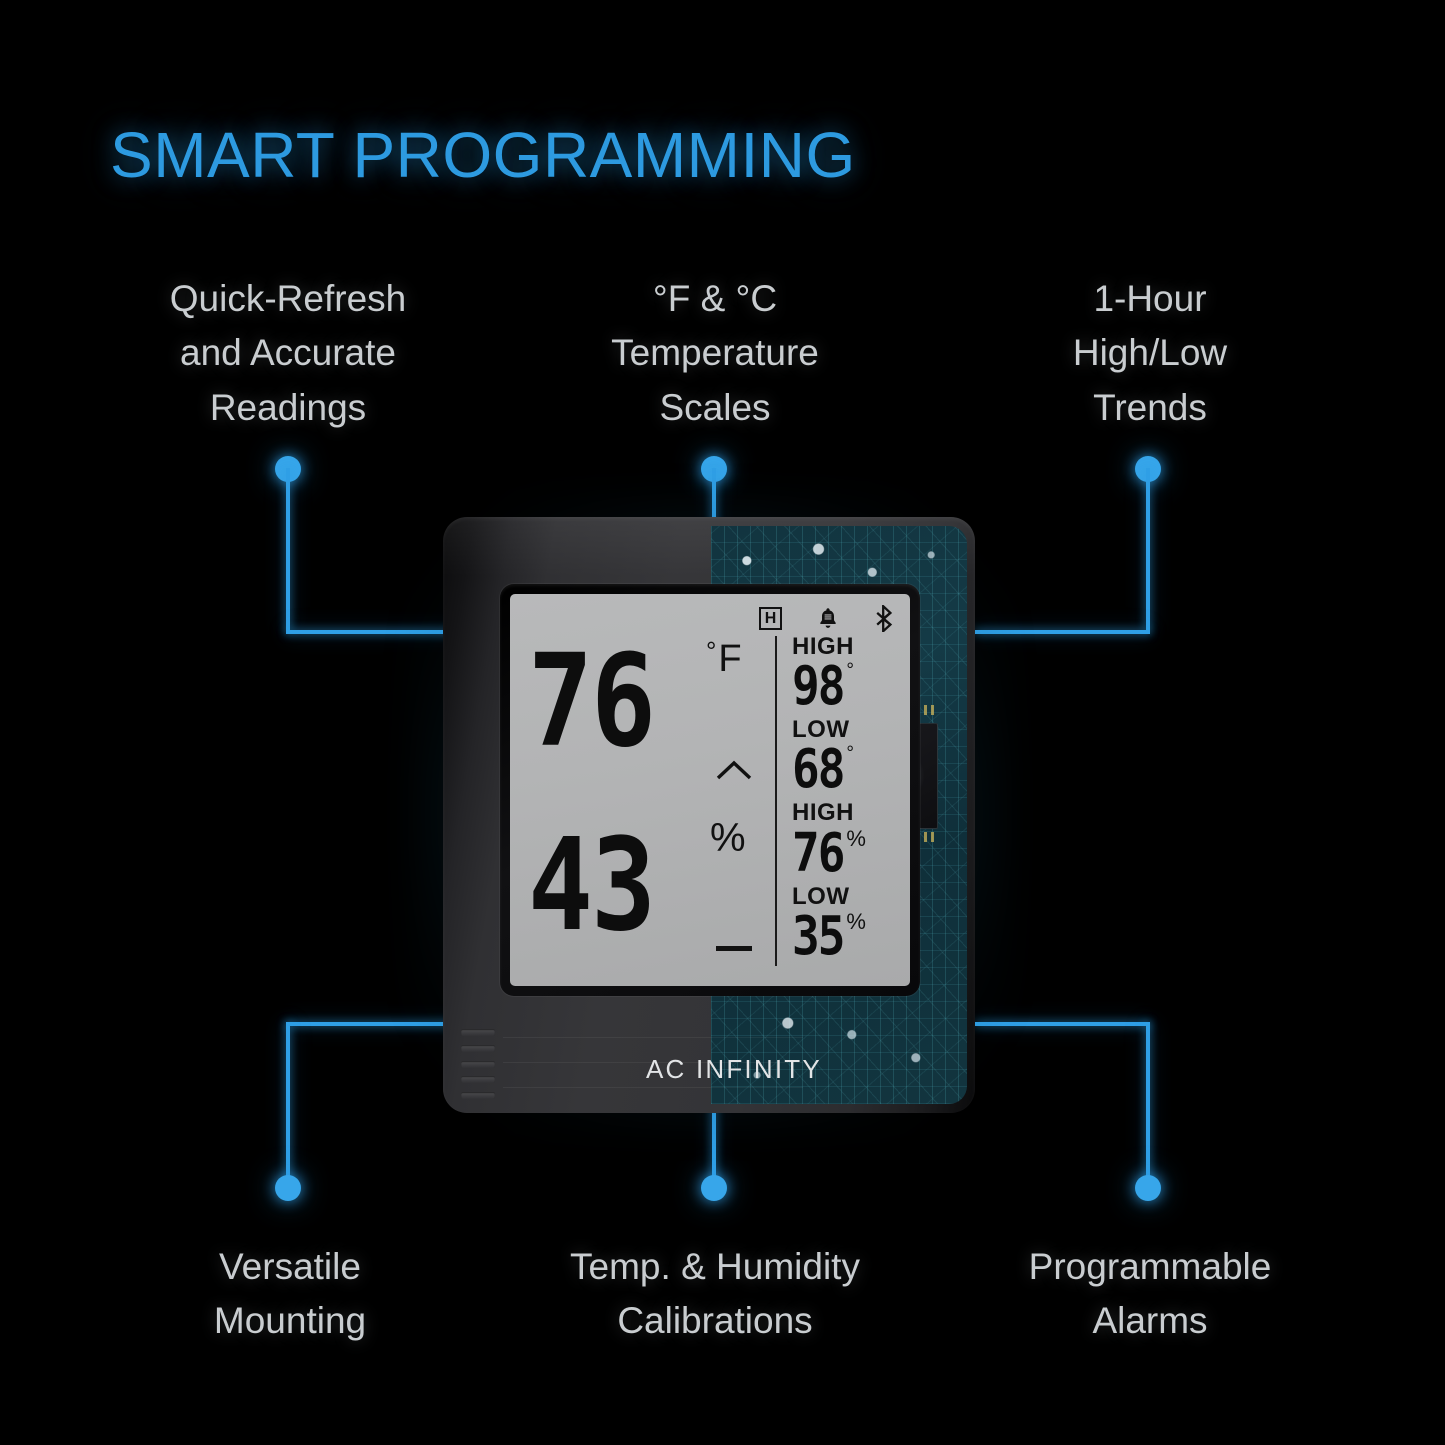 The image size is (1445, 1445). Describe the element at coordinates (818, 852) in the screenshot. I see `high-low-value: 76` at that location.